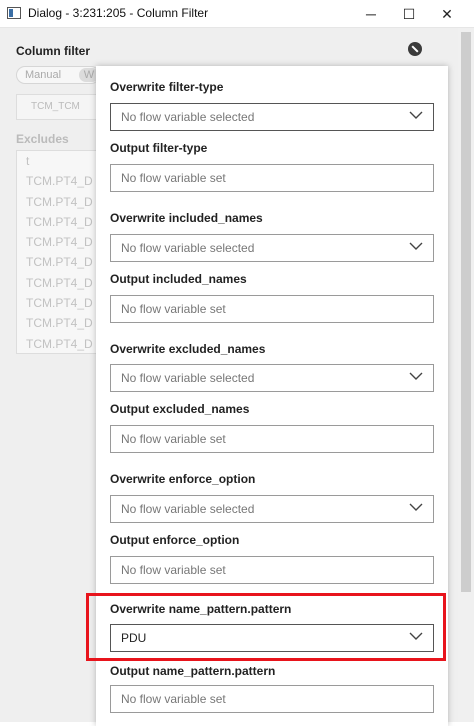 This screenshot has width=474, height=726. What do you see at coordinates (159, 148) in the screenshot?
I see `output-filter-type-label: Output filter-type` at bounding box center [159, 148].